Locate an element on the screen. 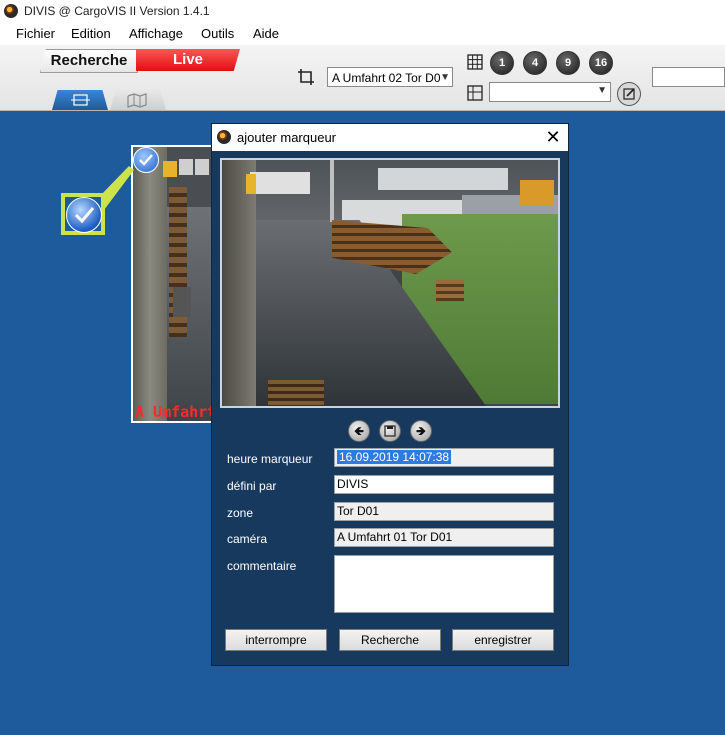  camera-select: A Umfahrt 02 Tor D0 ▼ is located at coordinates (390, 77).